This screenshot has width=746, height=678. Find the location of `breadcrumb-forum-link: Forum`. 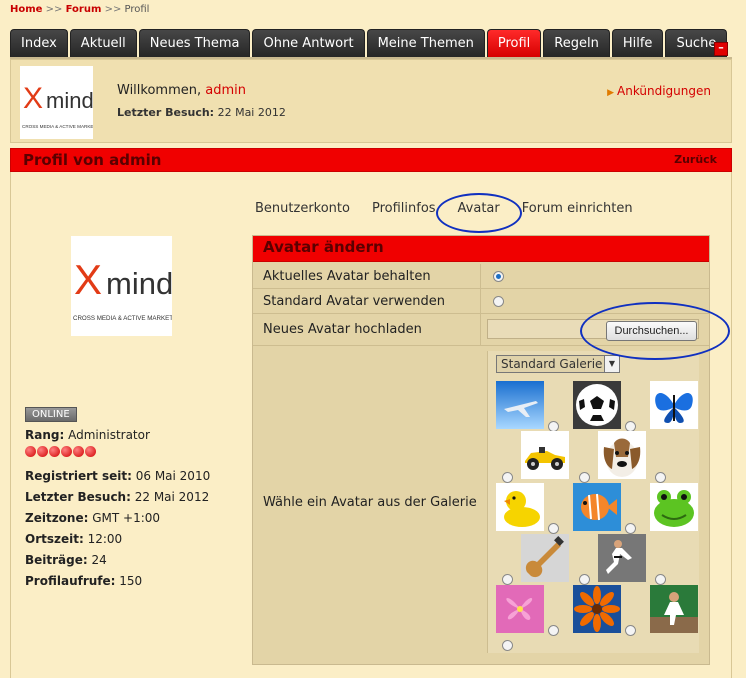

breadcrumb-forum-link: Forum is located at coordinates (84, 9).